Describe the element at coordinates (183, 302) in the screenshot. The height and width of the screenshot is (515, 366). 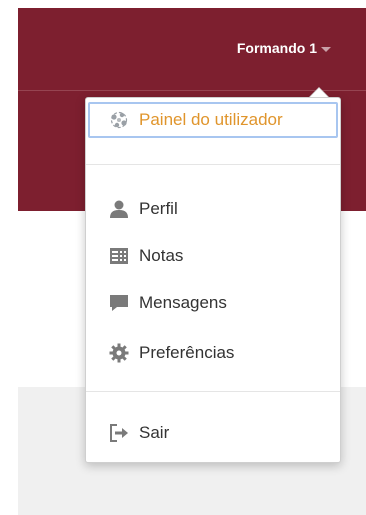
I see `menu-item-label: Mensagens` at that location.